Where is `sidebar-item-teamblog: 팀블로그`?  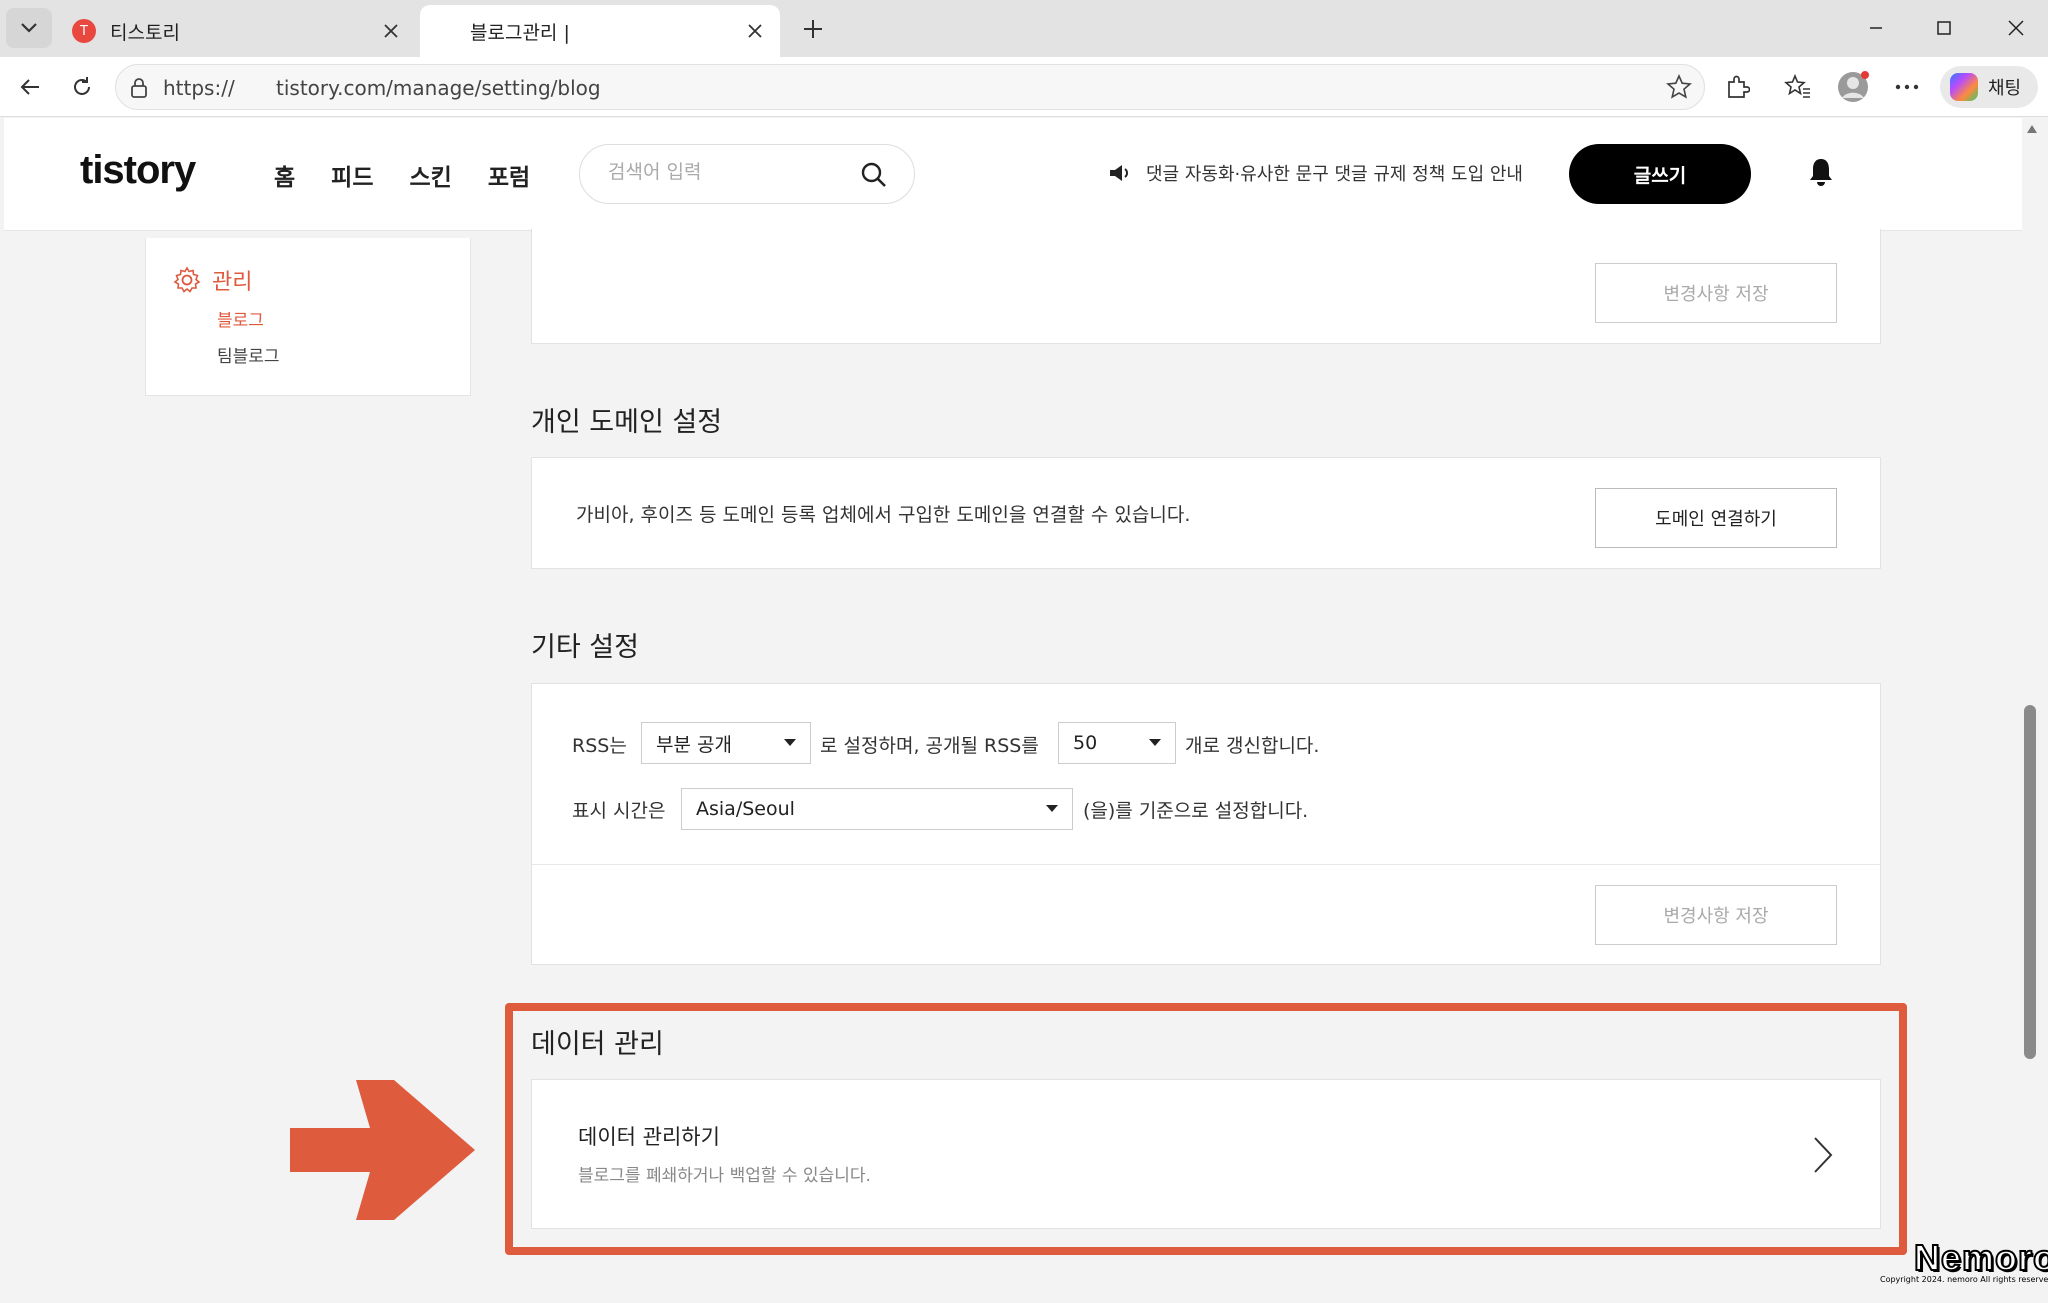
sidebar-item-teamblog: 팀블로그 is located at coordinates (248, 354).